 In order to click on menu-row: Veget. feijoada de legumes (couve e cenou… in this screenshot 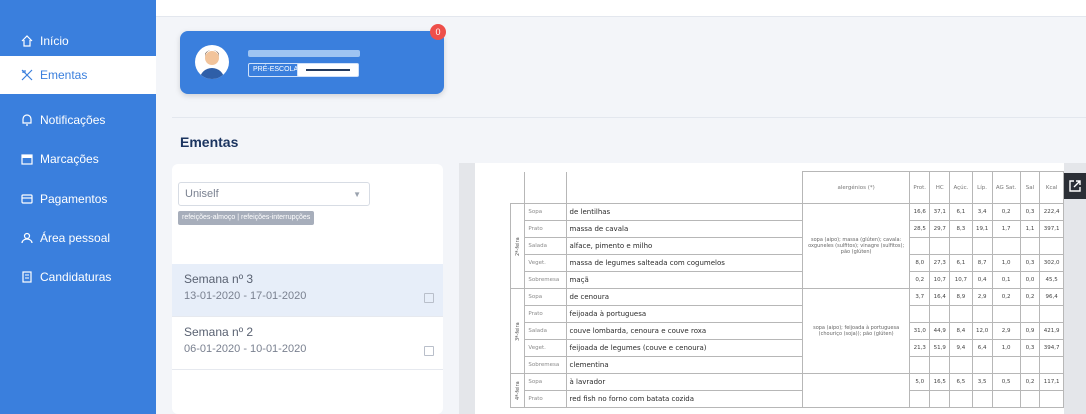, I will do `click(787, 348)`.